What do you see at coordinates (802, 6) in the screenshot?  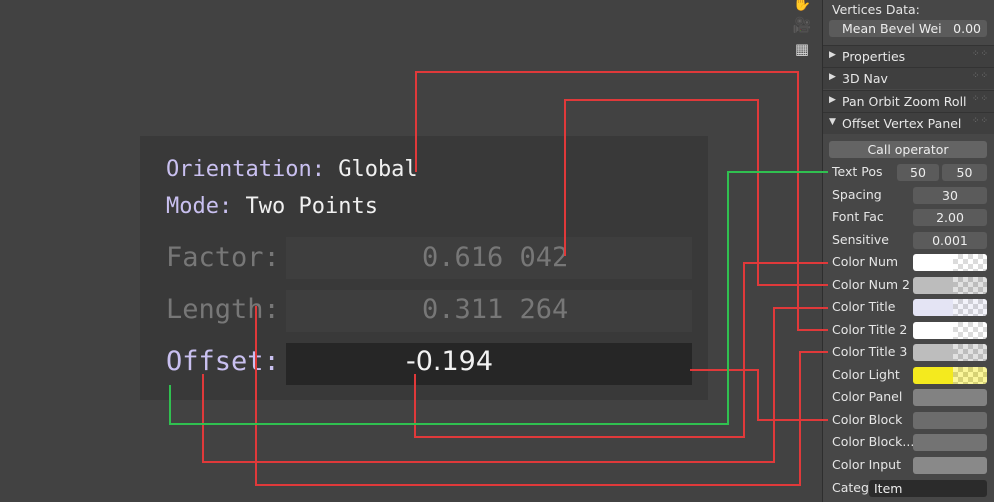 I see `hand-icon: ✋` at bounding box center [802, 6].